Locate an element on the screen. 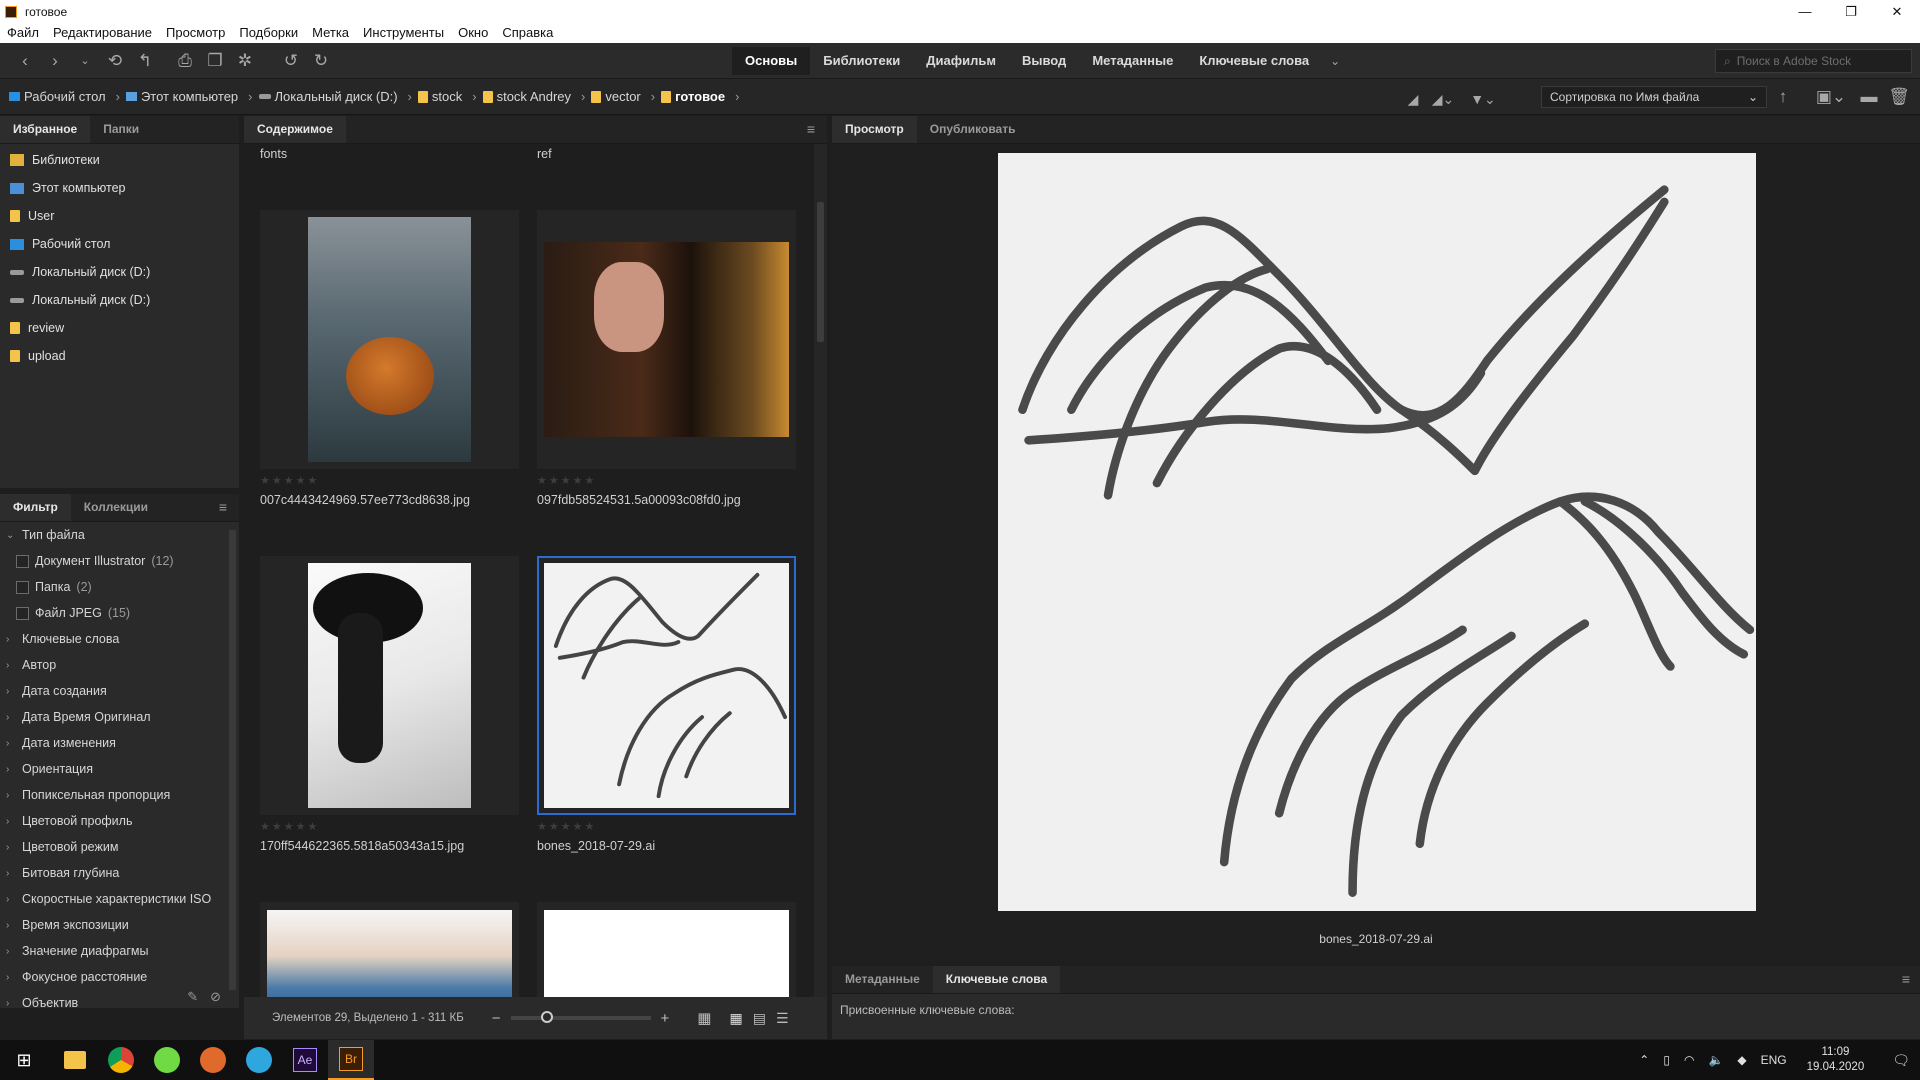 Image resolution: width=1920 pixels, height=1080 pixels. return-icon: ↰ is located at coordinates (145, 61).